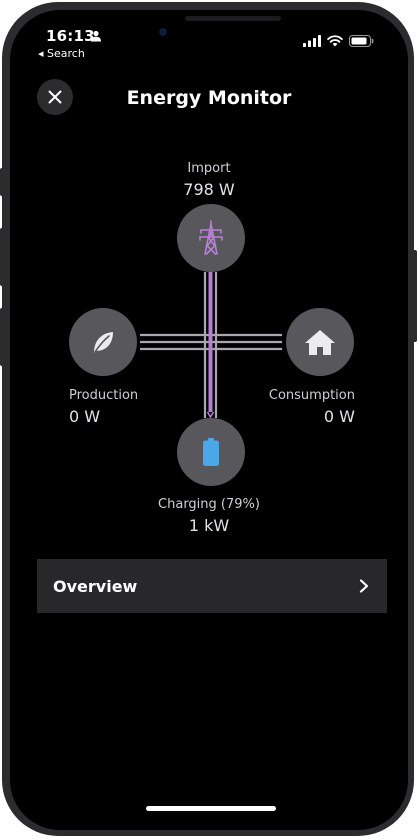 This screenshot has width=420, height=840. Describe the element at coordinates (209, 98) in the screenshot. I see `page-title: Energy Monitor` at that location.